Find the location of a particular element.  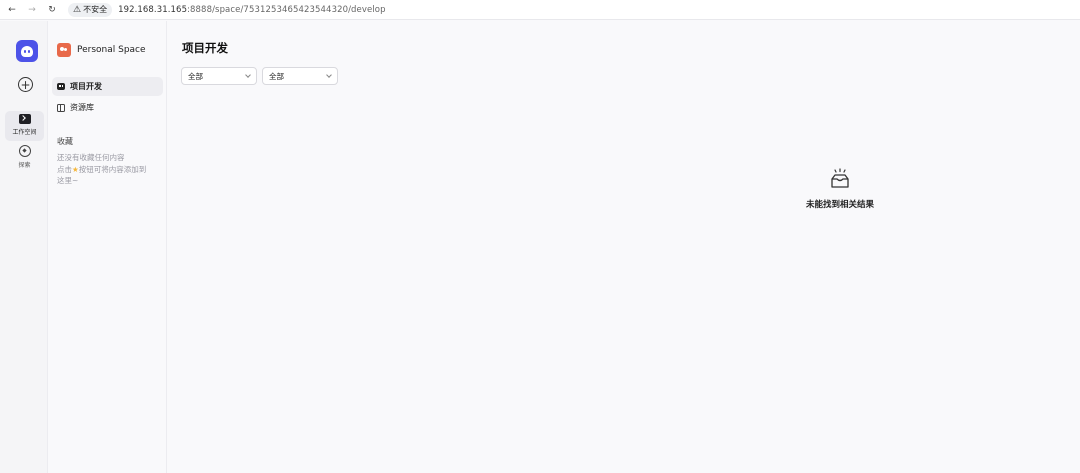

sidebar-item-develop: 项目开发 is located at coordinates (107, 86).